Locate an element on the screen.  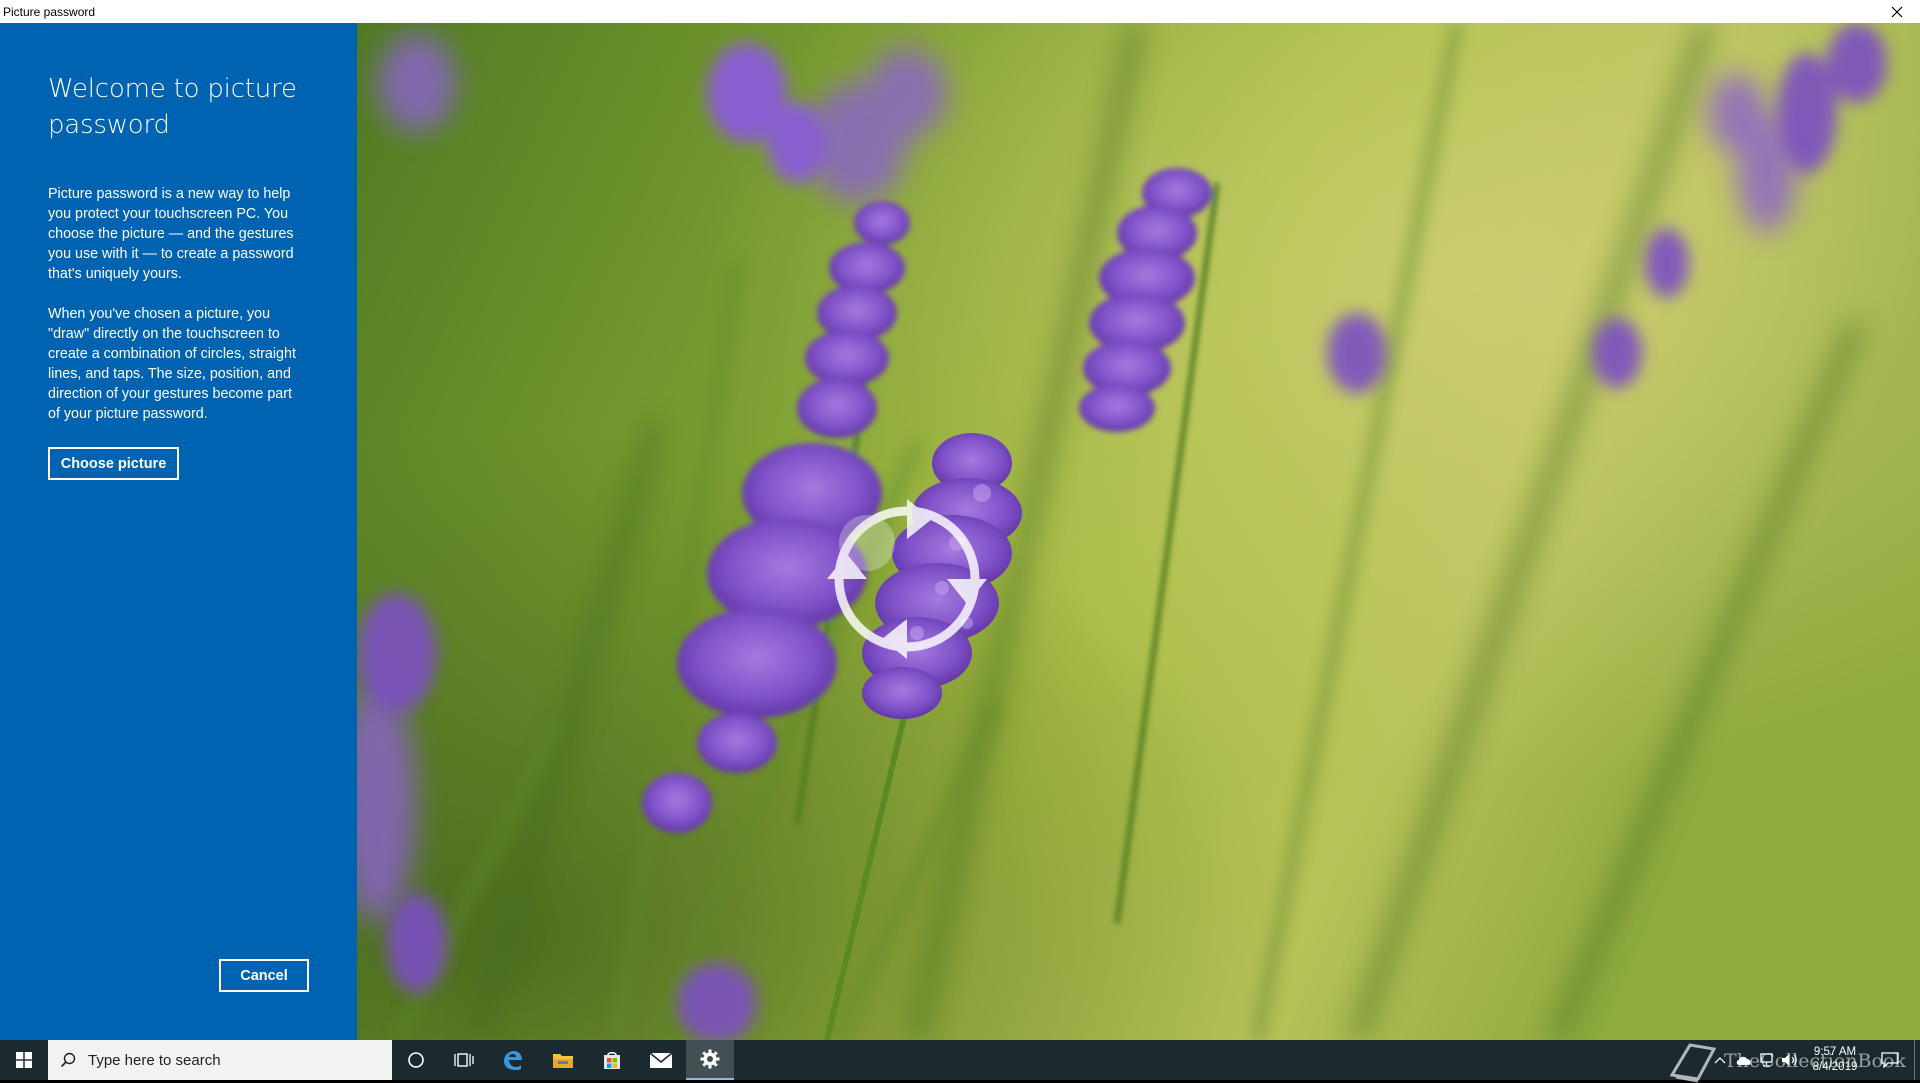
taskbar: TheCollectionBook 9:57 AM 8/4/2019 is located at coordinates (960, 1061).